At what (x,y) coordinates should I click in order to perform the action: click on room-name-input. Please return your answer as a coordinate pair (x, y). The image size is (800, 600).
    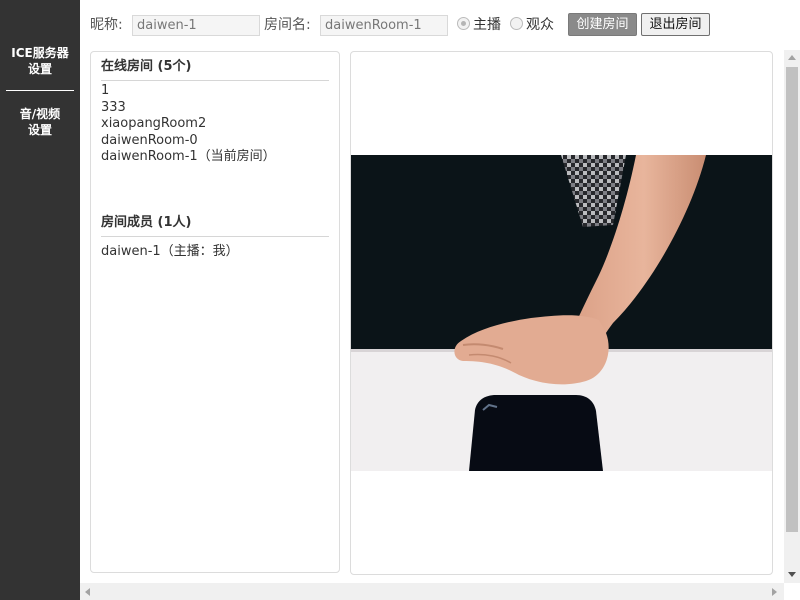
    Looking at the image, I should click on (384, 25).